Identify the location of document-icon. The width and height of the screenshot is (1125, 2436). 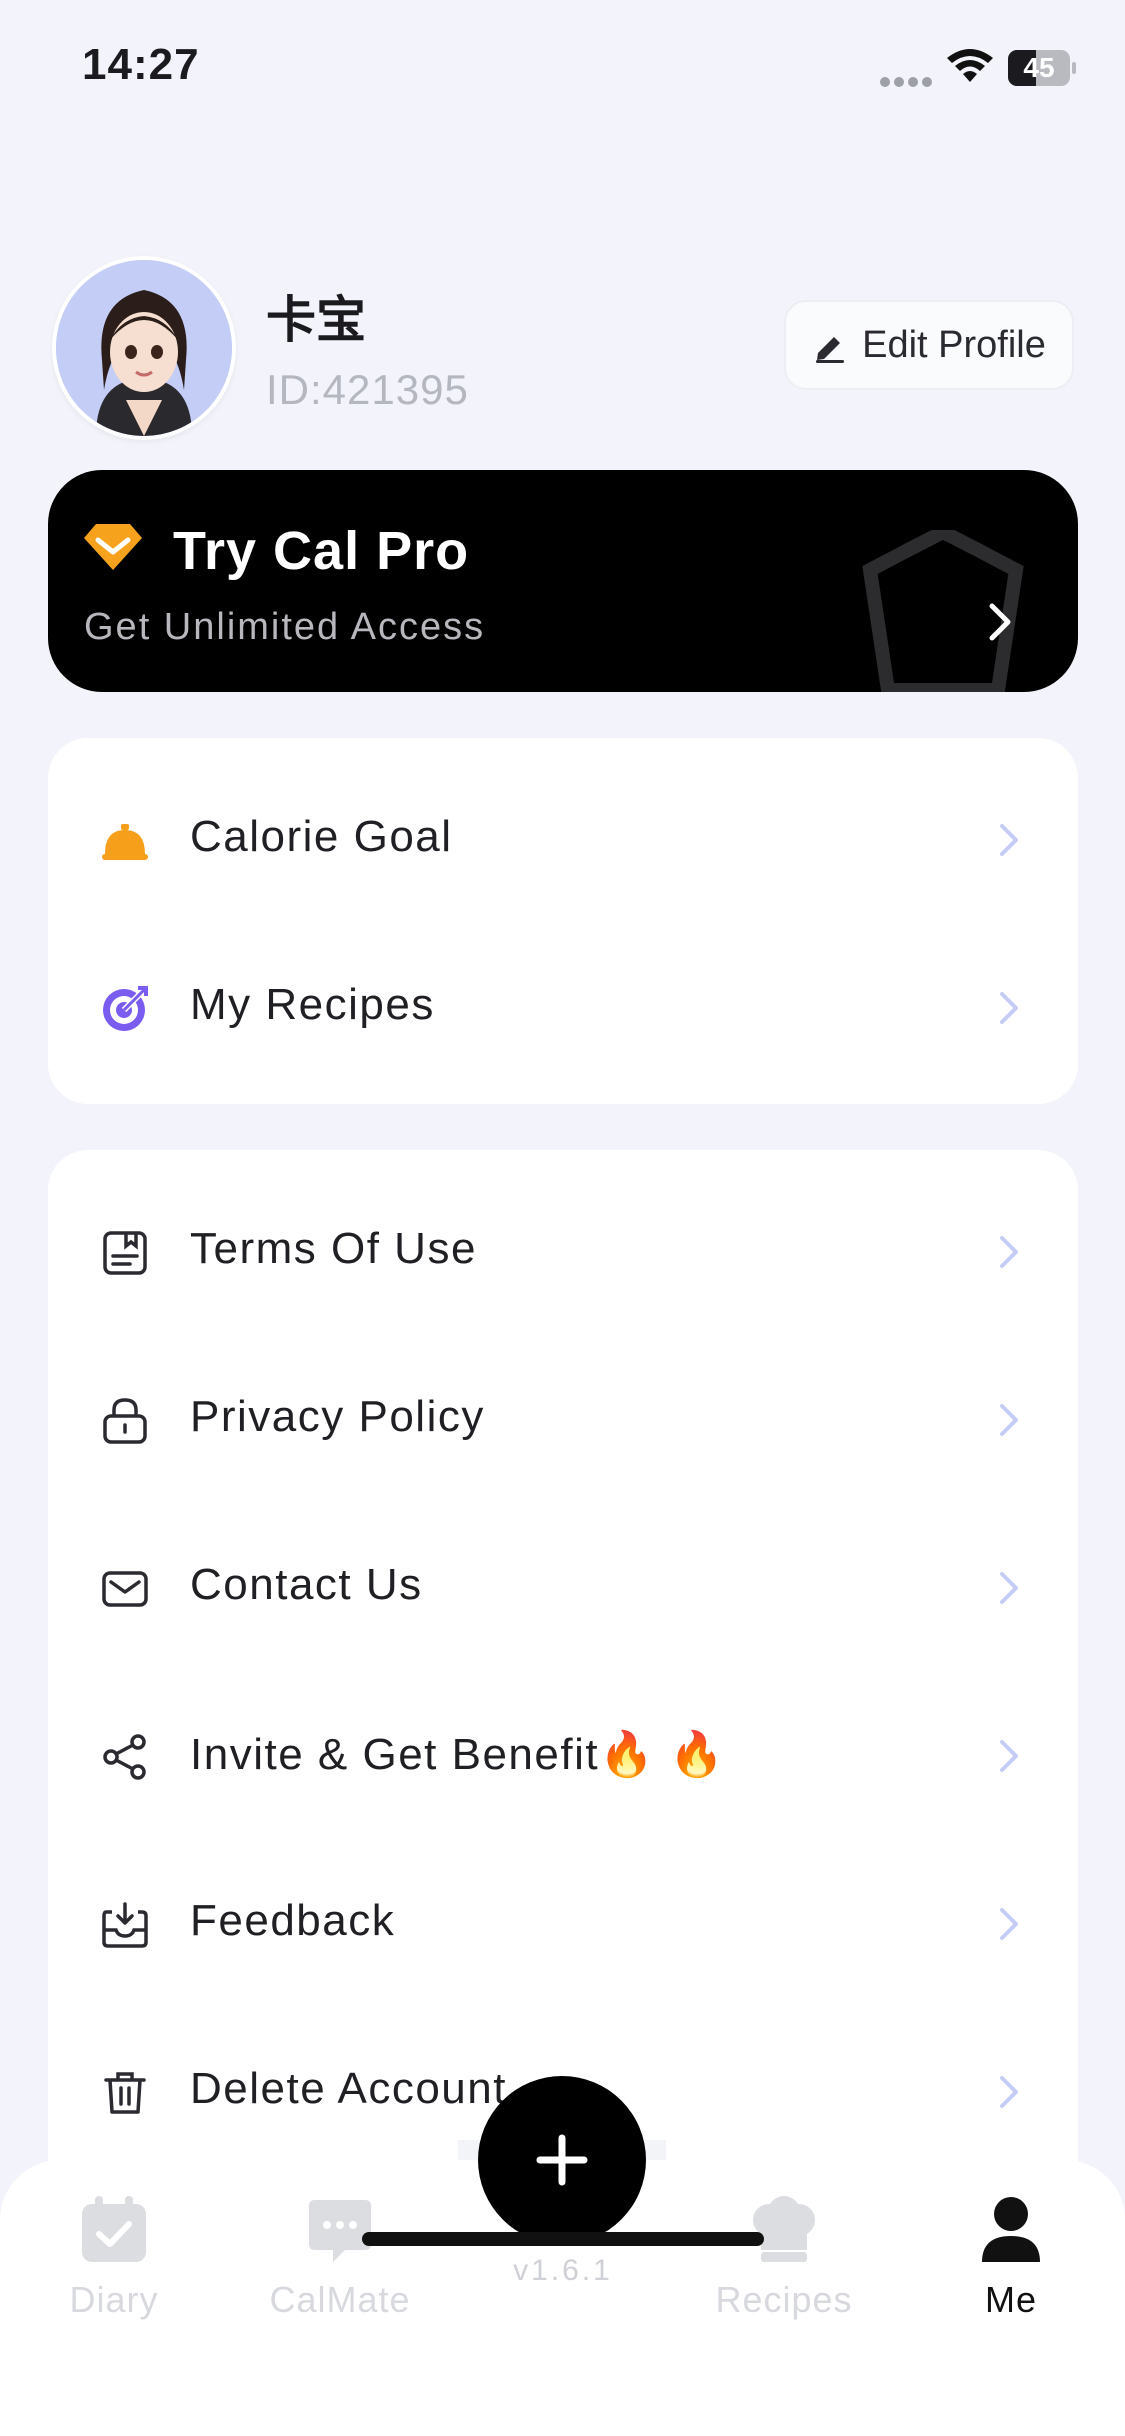
(125, 1253).